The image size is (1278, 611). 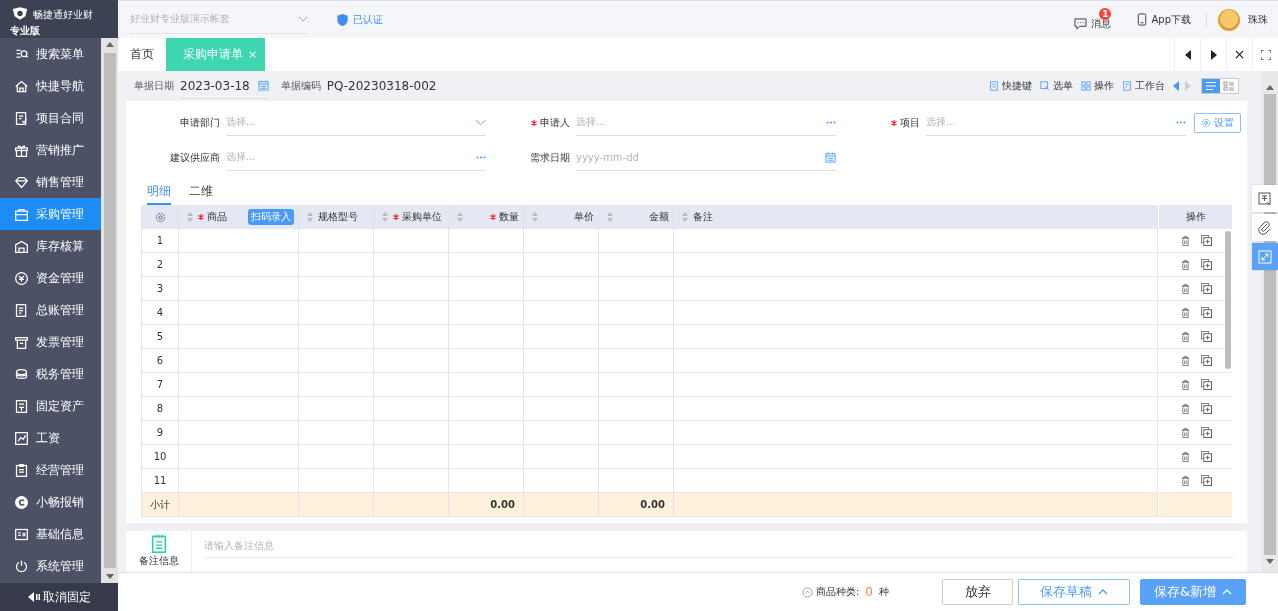 What do you see at coordinates (1143, 86) in the screenshot?
I see `toolbar-button: 工作台` at bounding box center [1143, 86].